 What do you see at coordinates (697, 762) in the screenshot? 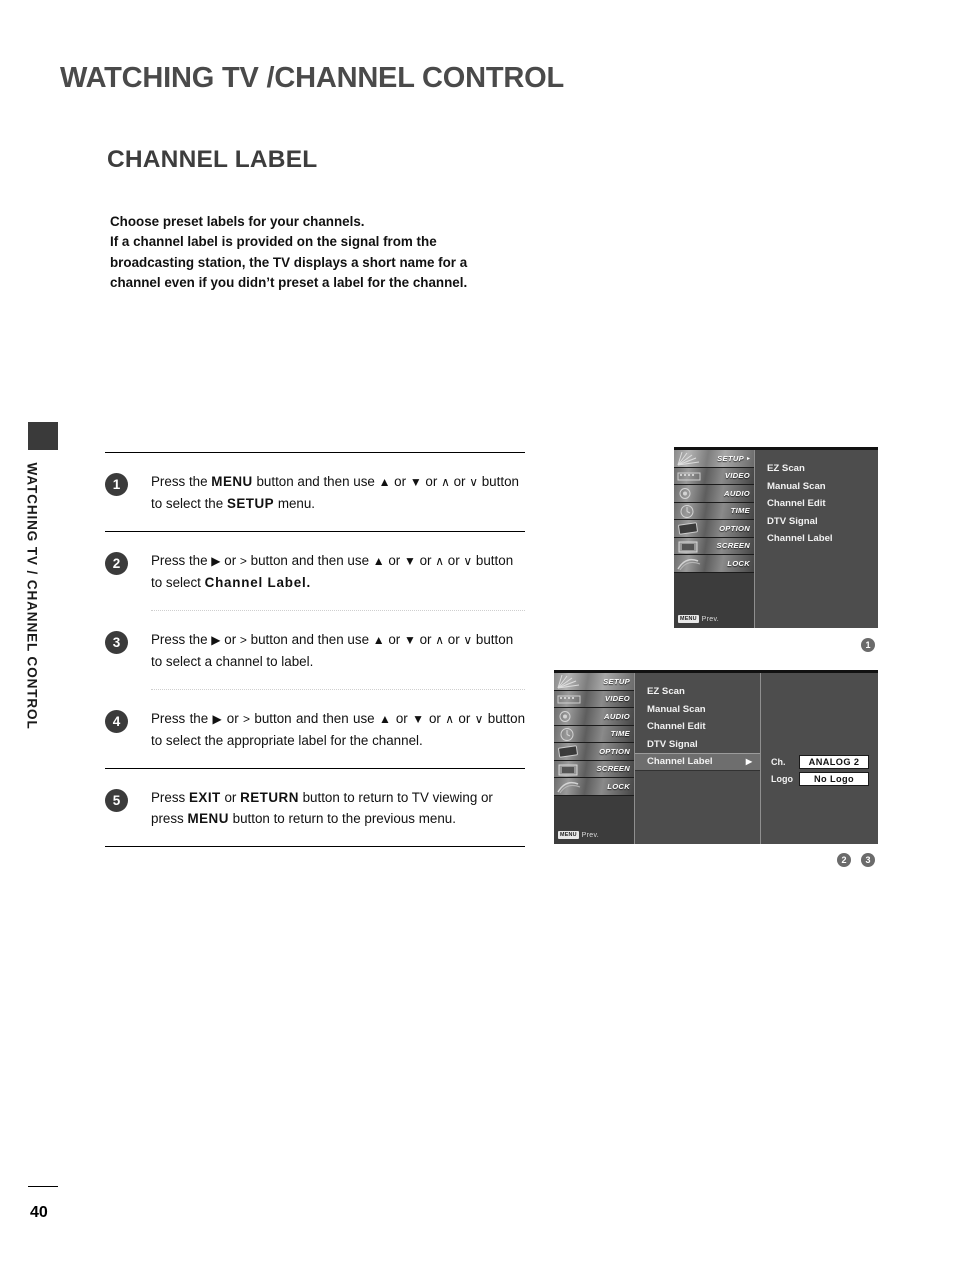
I see `osd-2-menu-item-channel-label: Channel Label ▶` at bounding box center [697, 762].